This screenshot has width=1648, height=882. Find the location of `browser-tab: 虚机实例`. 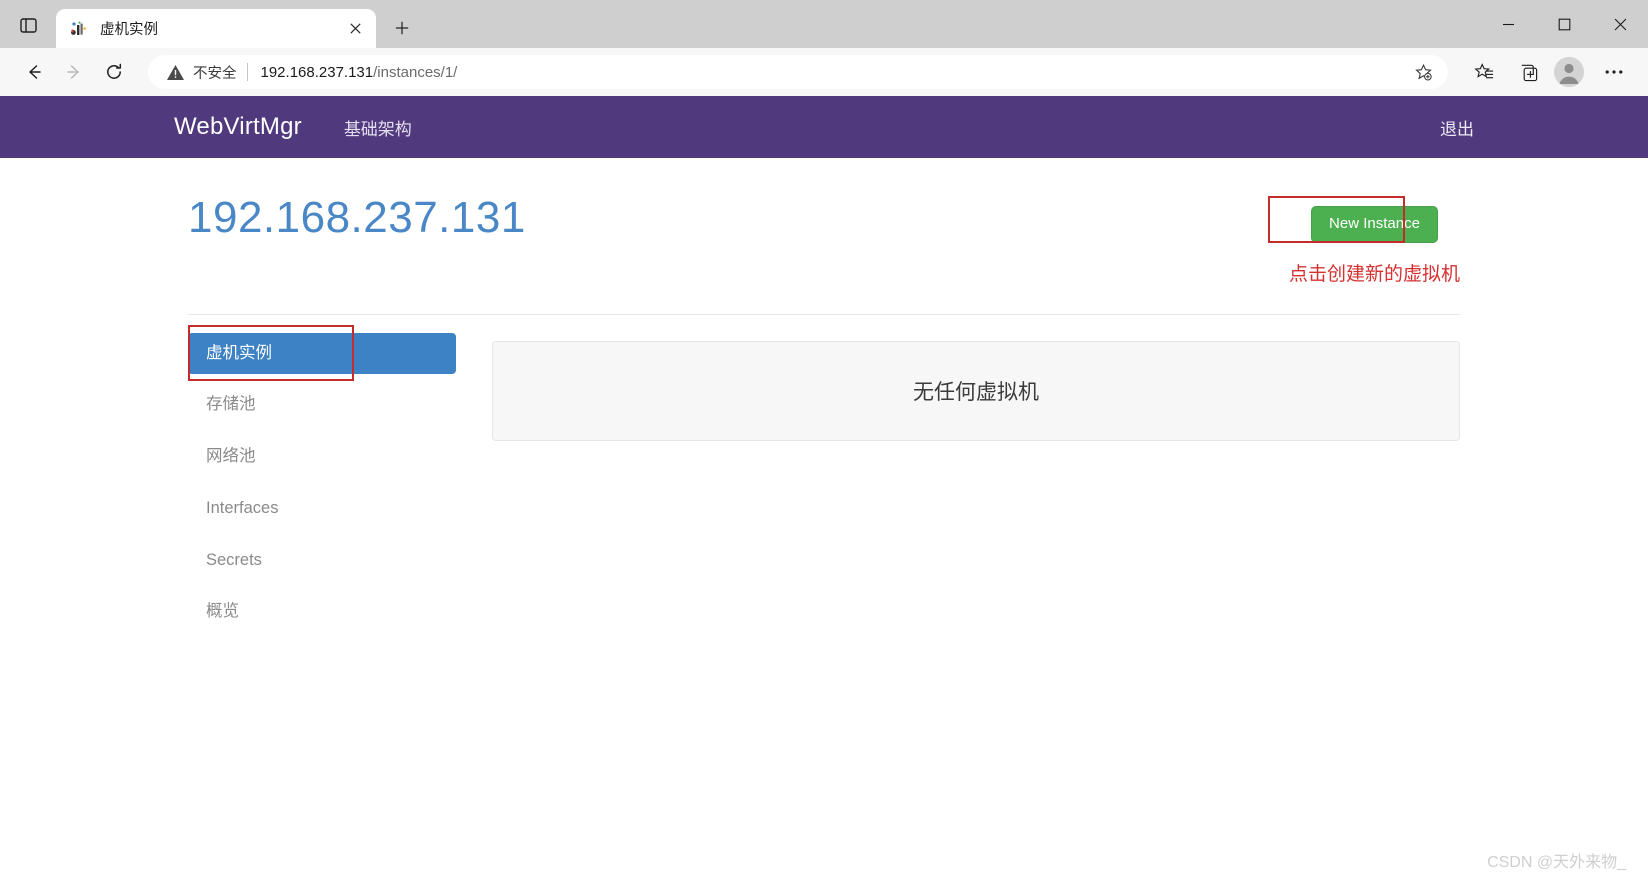

browser-tab: 虚机实例 is located at coordinates (216, 28).